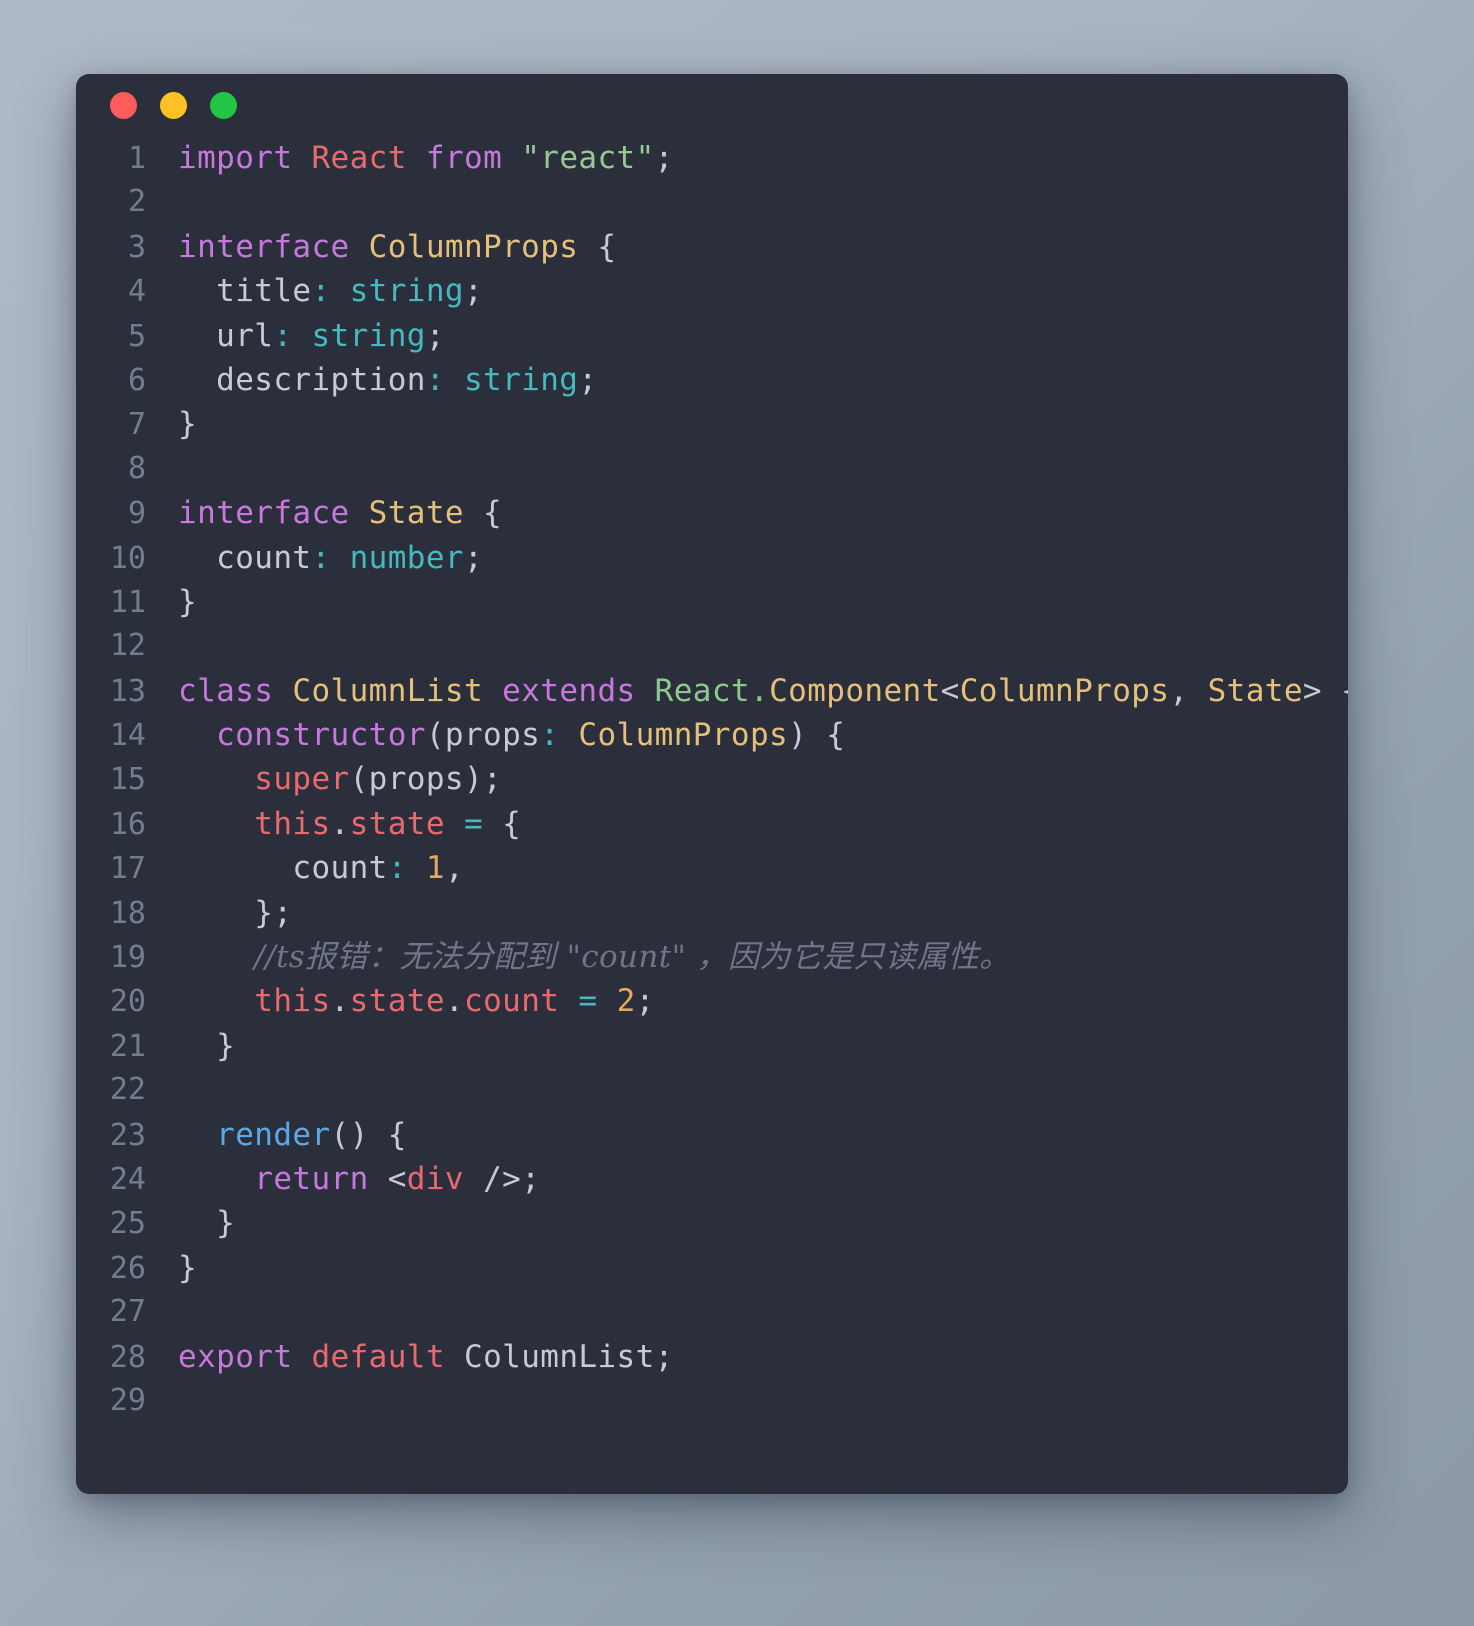 Image resolution: width=1474 pixels, height=1626 pixels. What do you see at coordinates (235, 158) in the screenshot?
I see `code-token: import` at bounding box center [235, 158].